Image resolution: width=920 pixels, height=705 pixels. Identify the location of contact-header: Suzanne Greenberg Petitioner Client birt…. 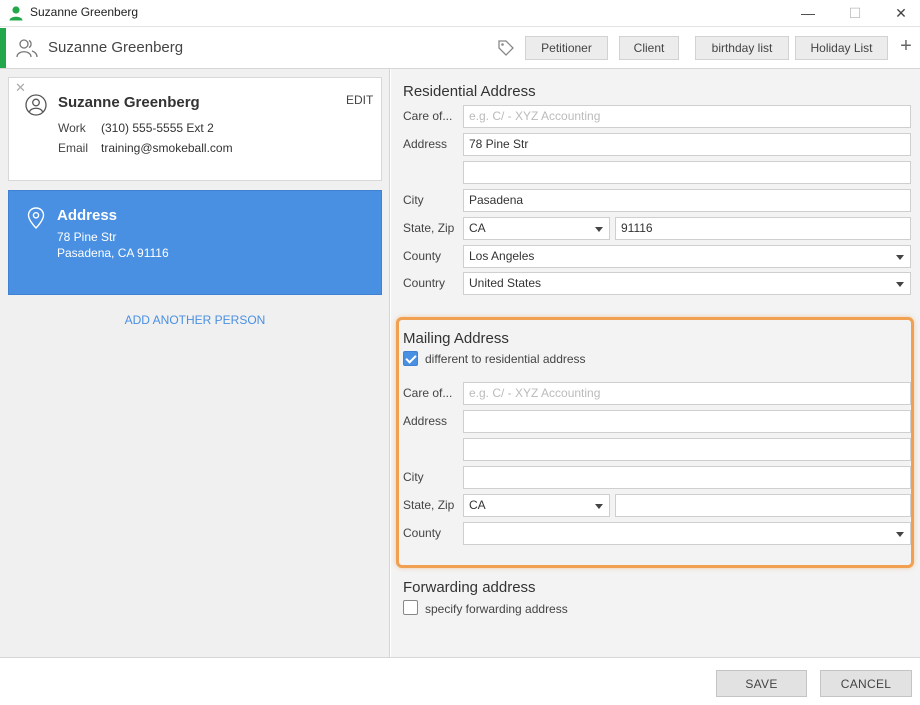
(460, 48).